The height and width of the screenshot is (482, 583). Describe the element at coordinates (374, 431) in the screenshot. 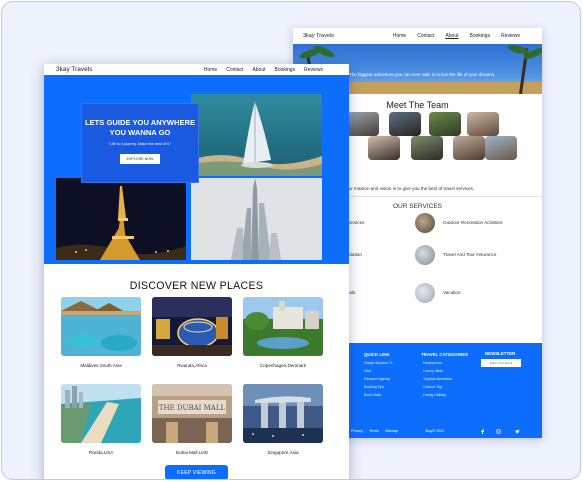

I see `footer-link-terms: Terms` at that location.